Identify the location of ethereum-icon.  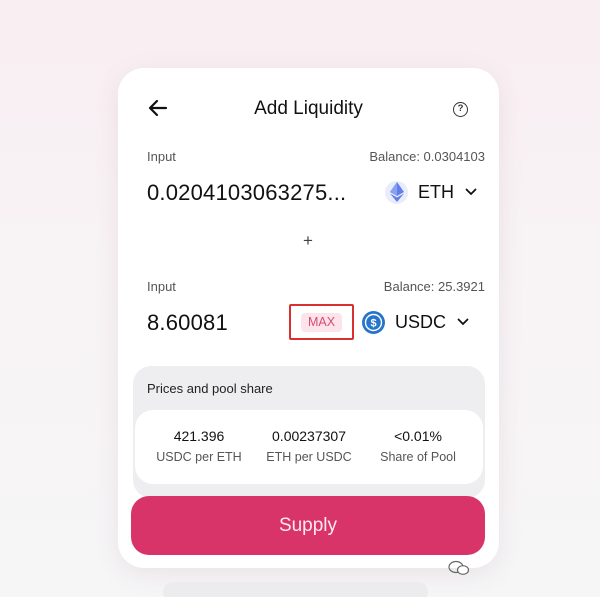
(396, 192).